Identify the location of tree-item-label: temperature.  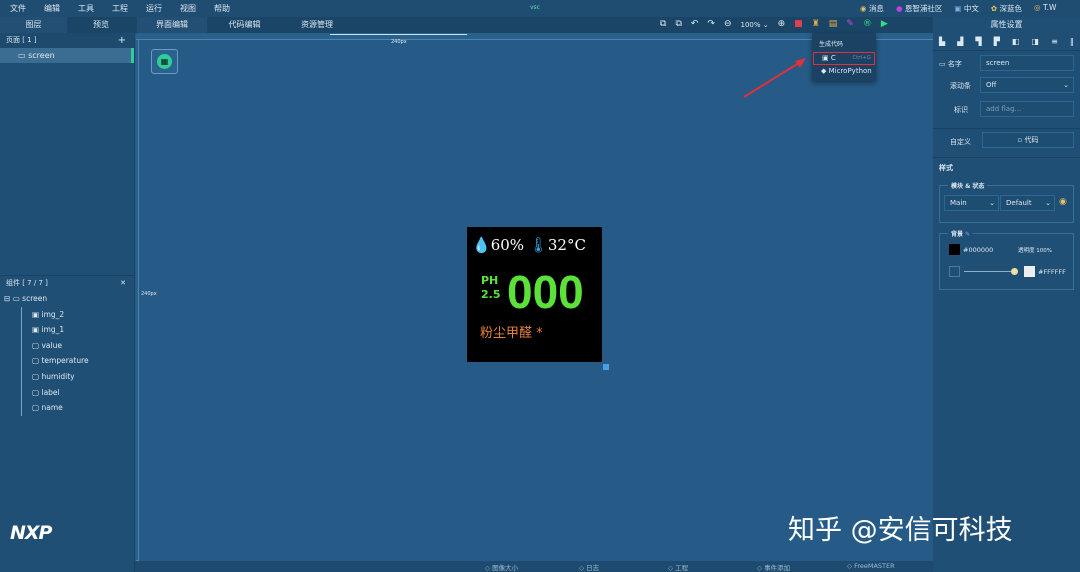
(65, 361).